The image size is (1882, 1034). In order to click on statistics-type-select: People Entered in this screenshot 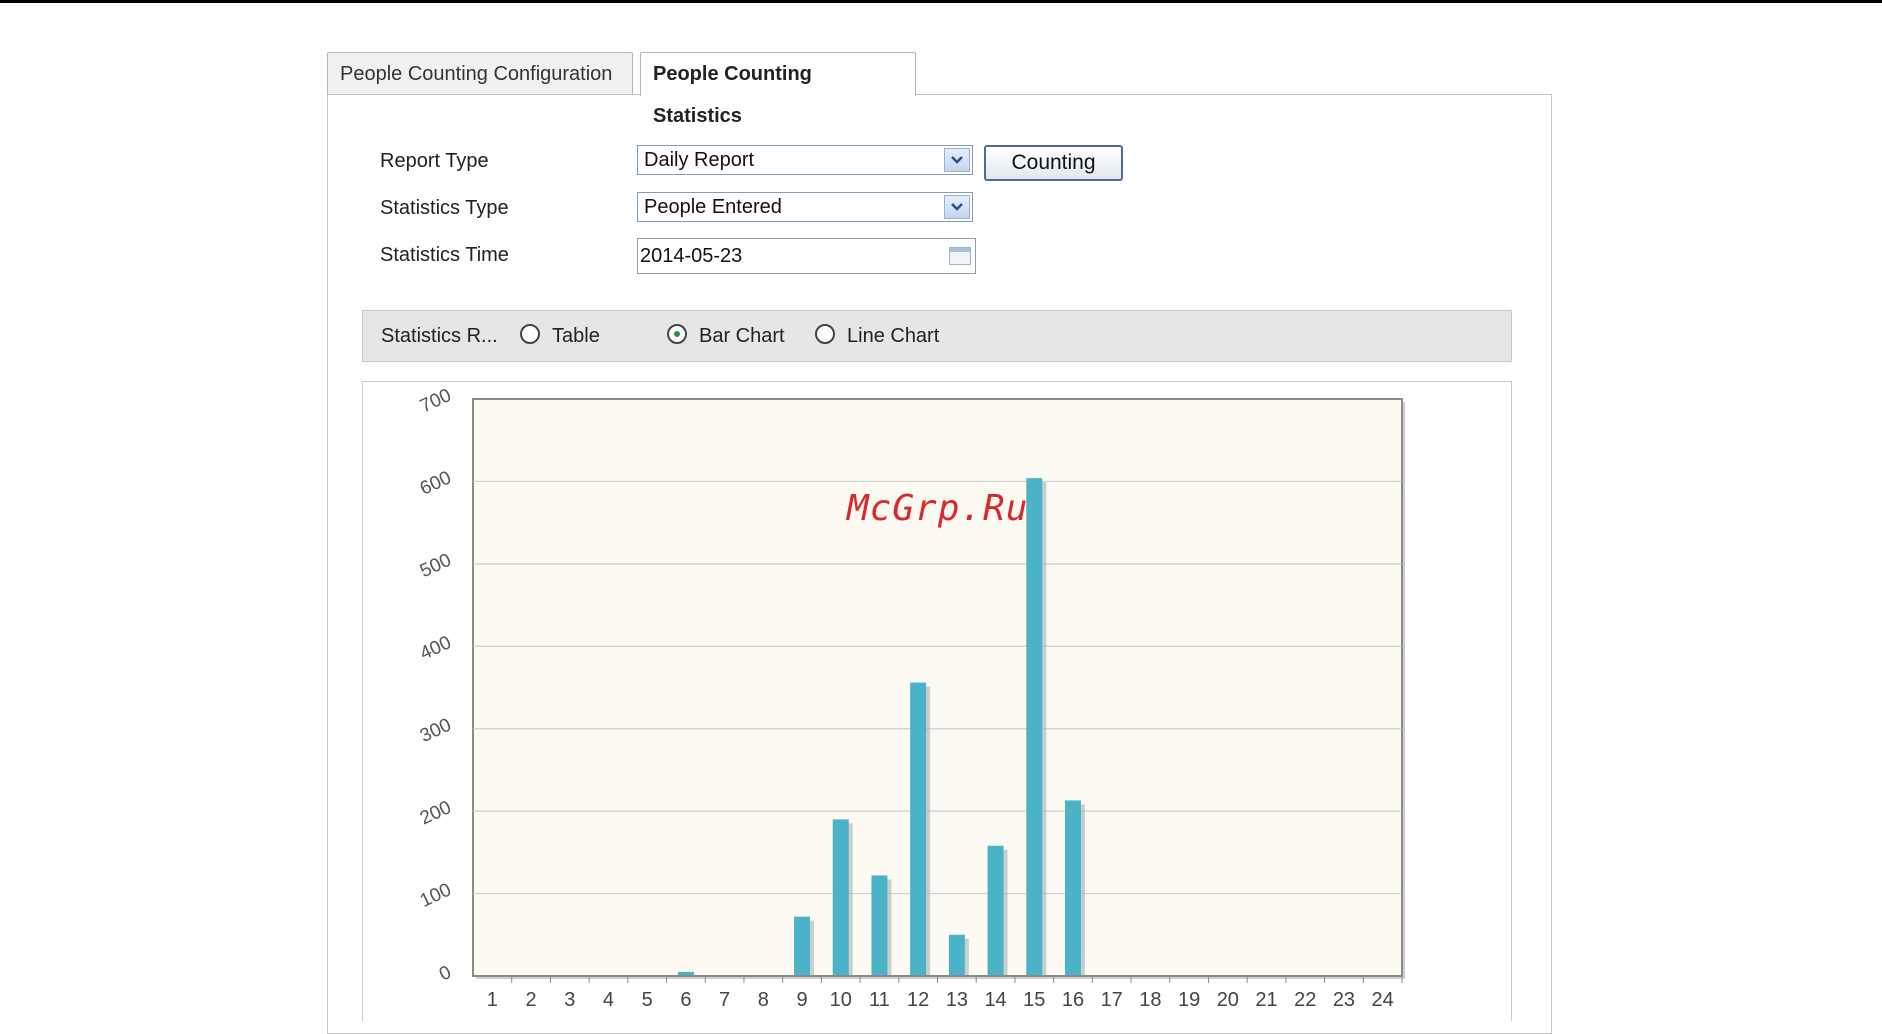, I will do `click(805, 207)`.